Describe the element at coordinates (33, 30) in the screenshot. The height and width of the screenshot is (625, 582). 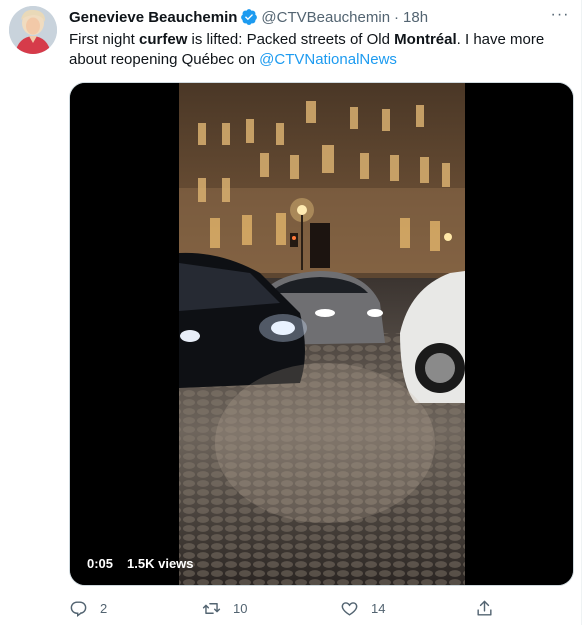
I see `avatar` at that location.